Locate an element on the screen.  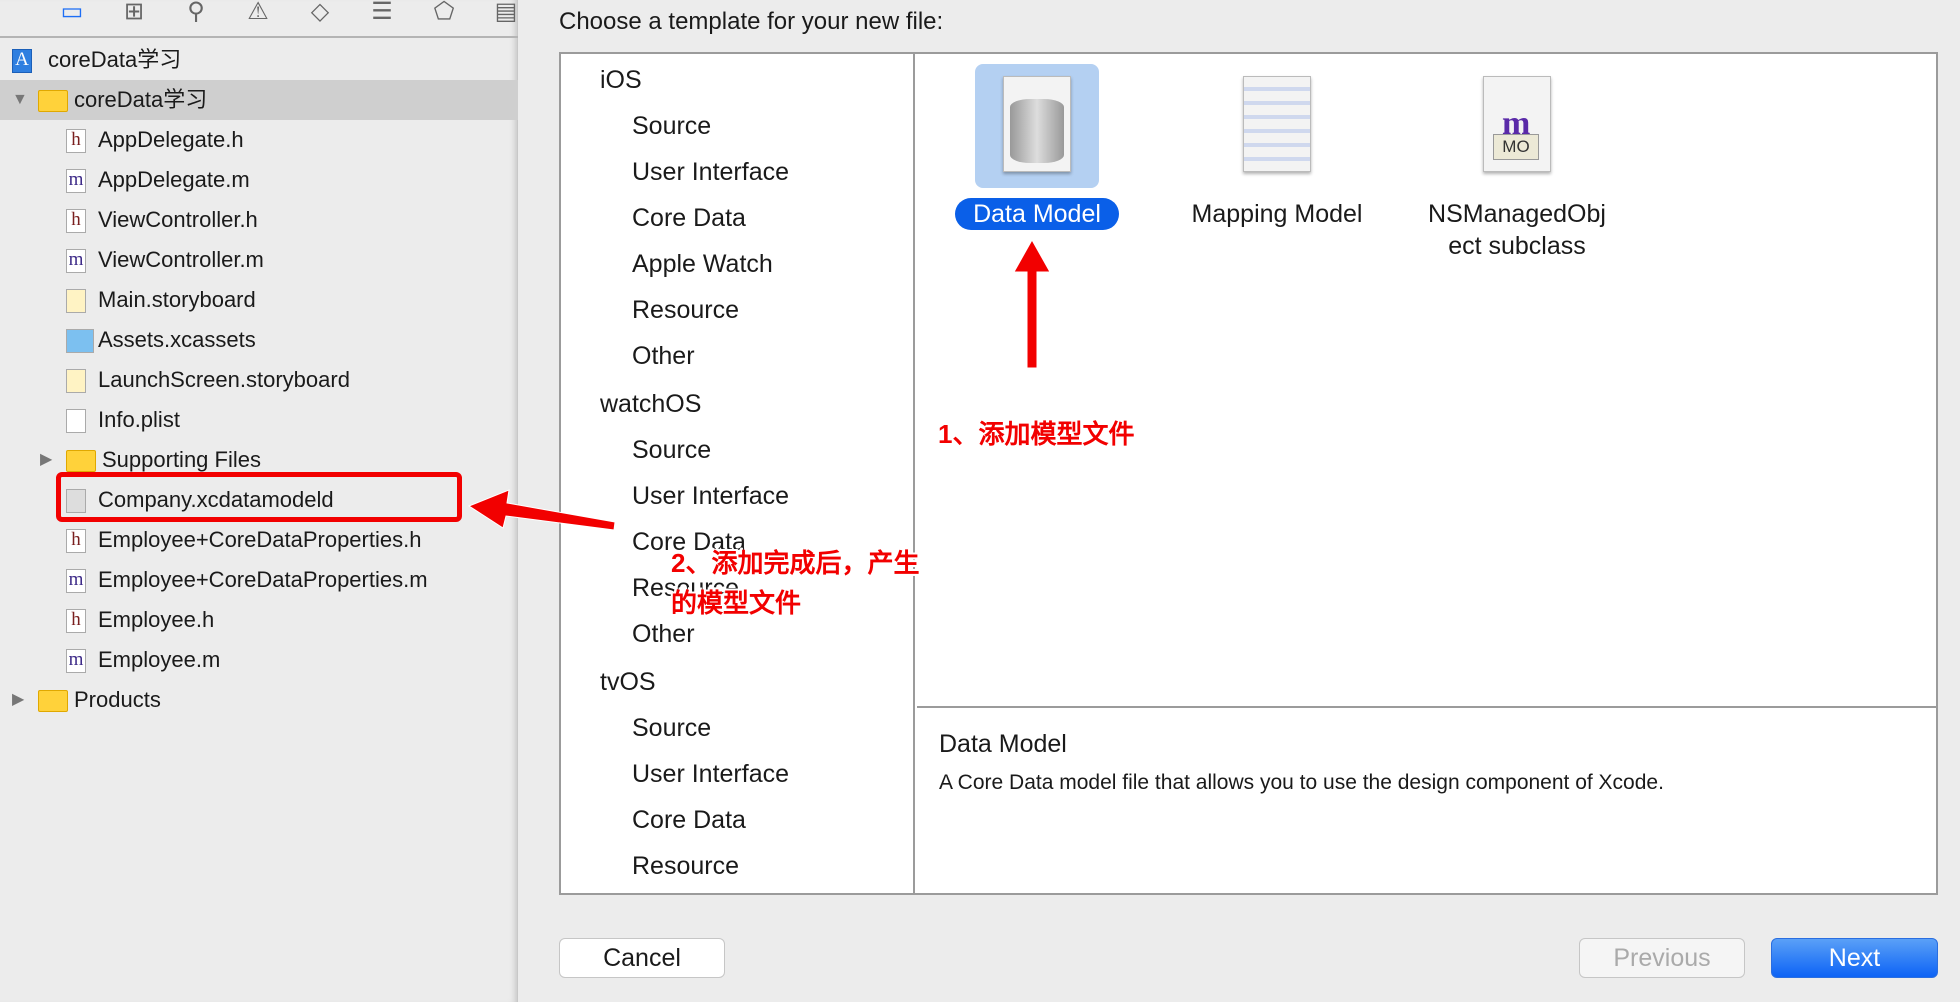
navigator-item: ▼ coreData学习 is located at coordinates (259, 100).